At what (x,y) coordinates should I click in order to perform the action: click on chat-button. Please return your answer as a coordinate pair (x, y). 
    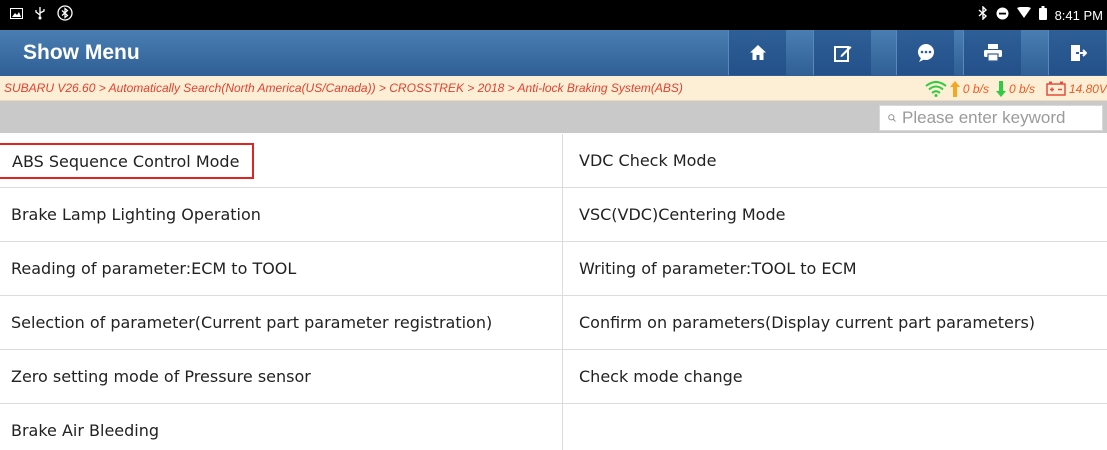
    Looking at the image, I should click on (925, 52).